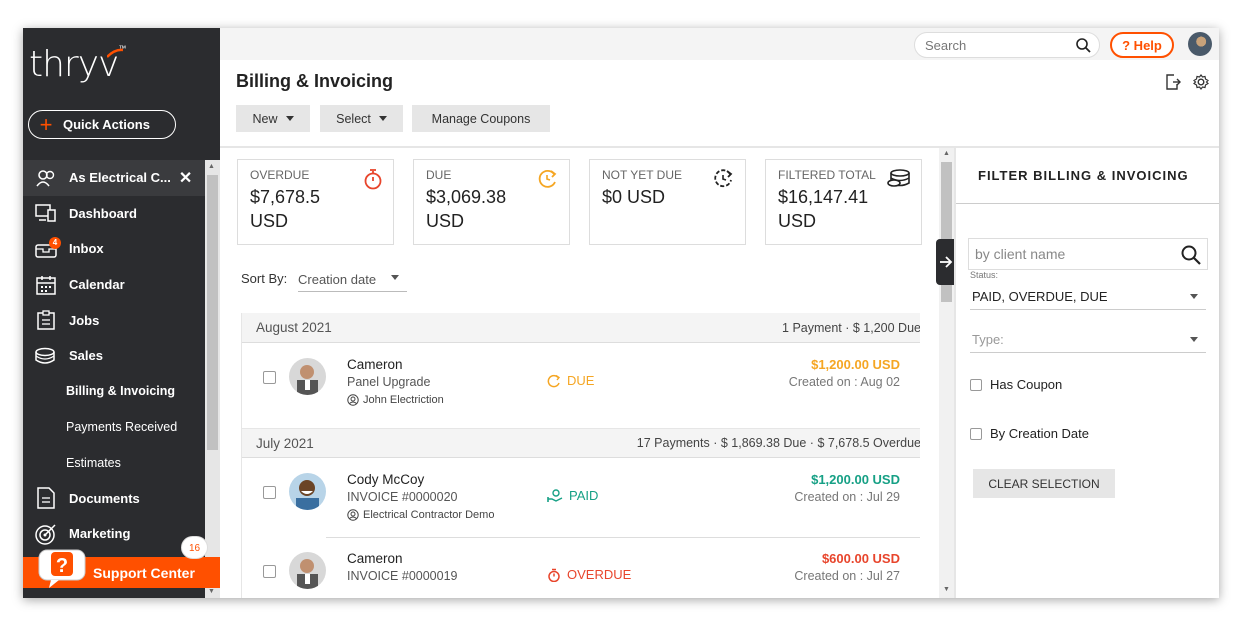 This screenshot has width=1251, height=643. I want to click on support-chat-icon: ?, so click(63, 569).